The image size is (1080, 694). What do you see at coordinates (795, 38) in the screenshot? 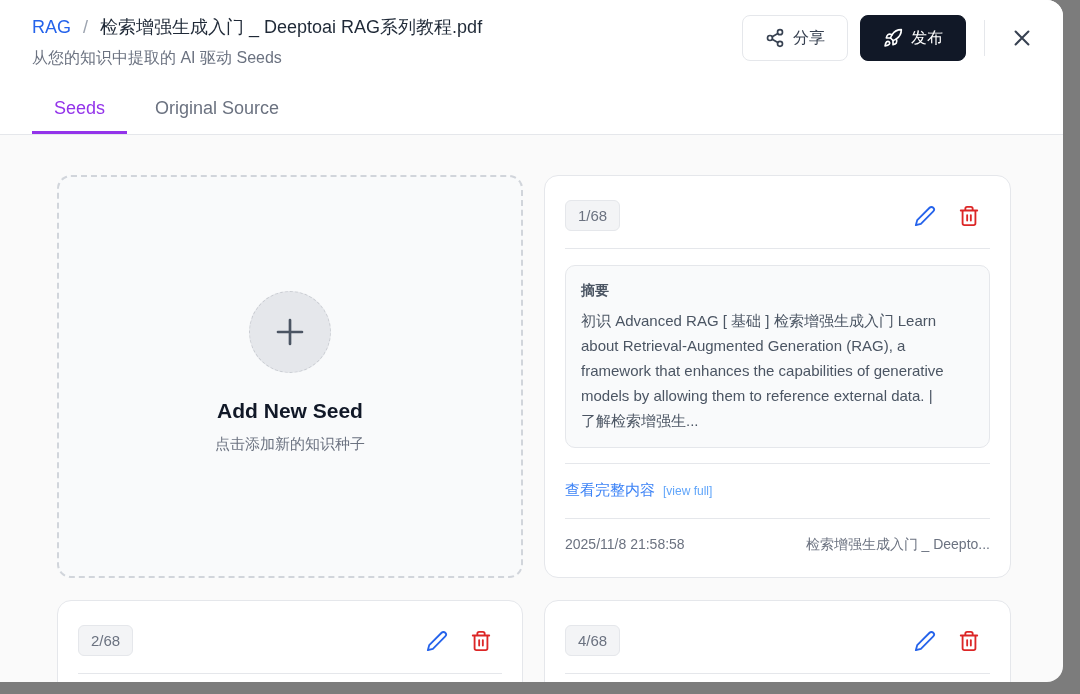
I see `share-button: 分享` at bounding box center [795, 38].